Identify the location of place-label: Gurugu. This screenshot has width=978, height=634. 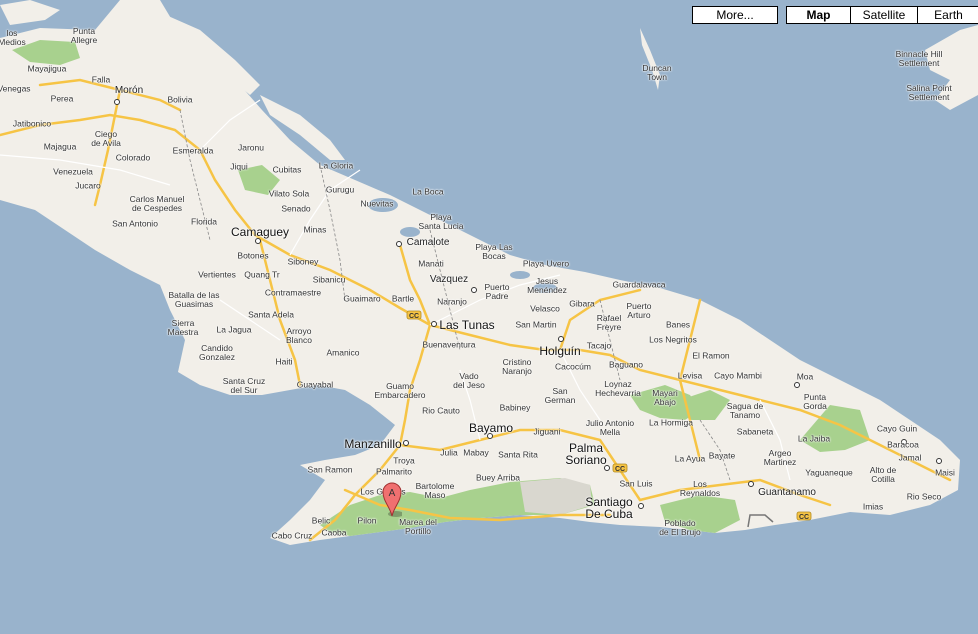
(340, 189).